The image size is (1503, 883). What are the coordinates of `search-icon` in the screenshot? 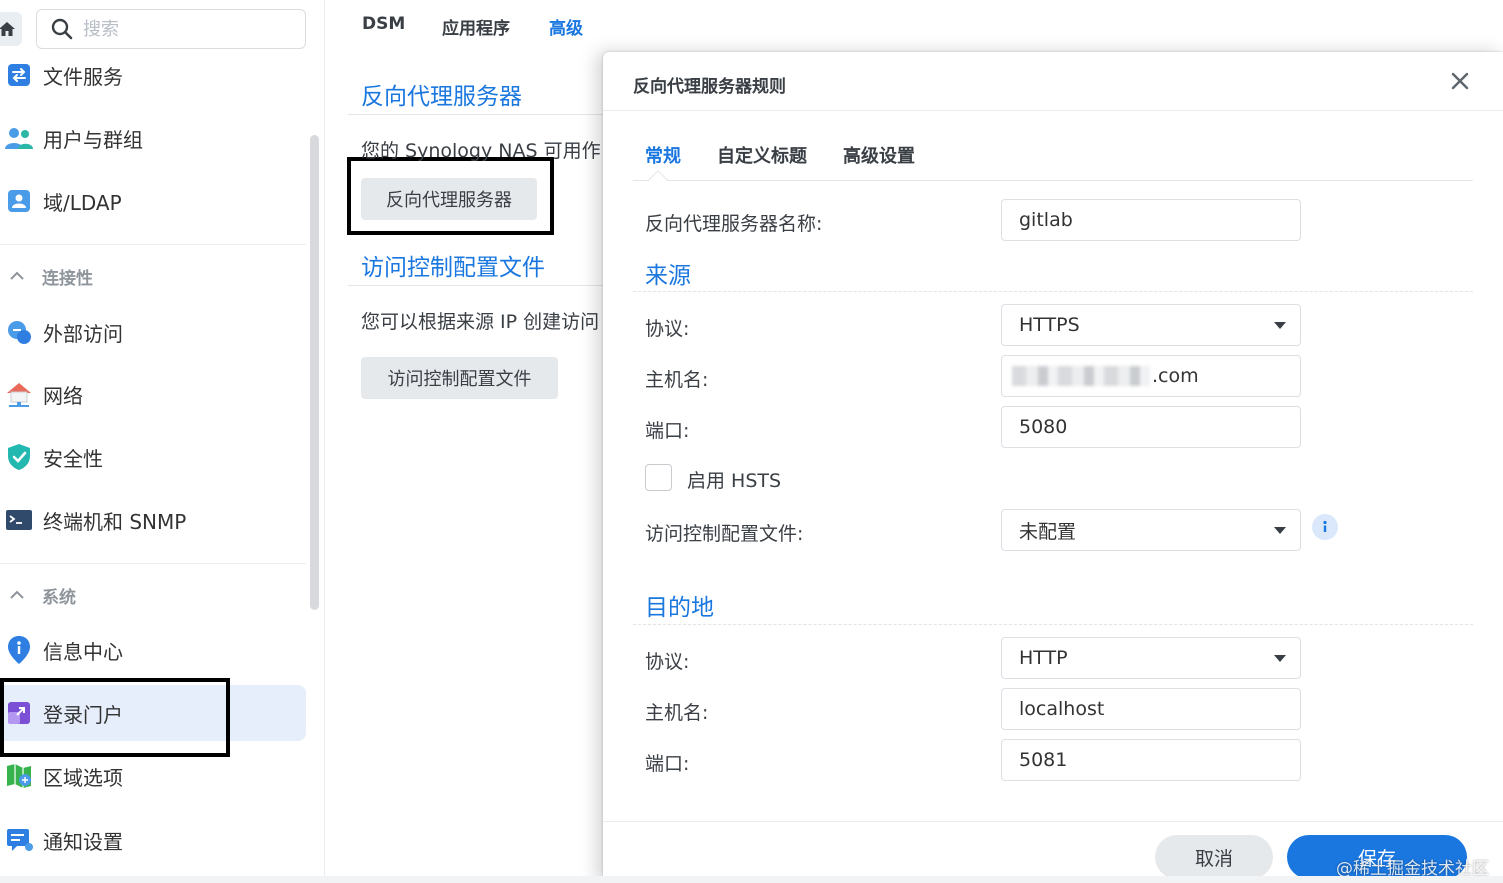 It's located at (62, 29).